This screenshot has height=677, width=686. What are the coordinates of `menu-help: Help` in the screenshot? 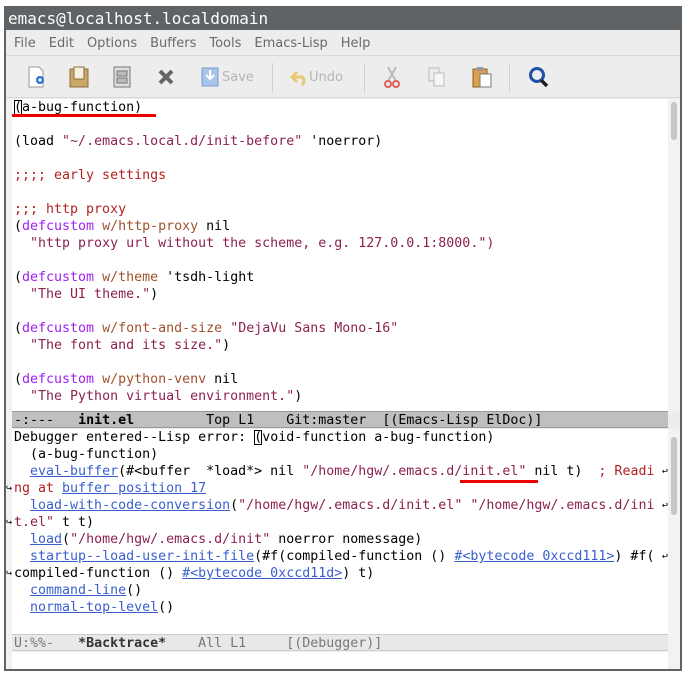 It's located at (359, 43).